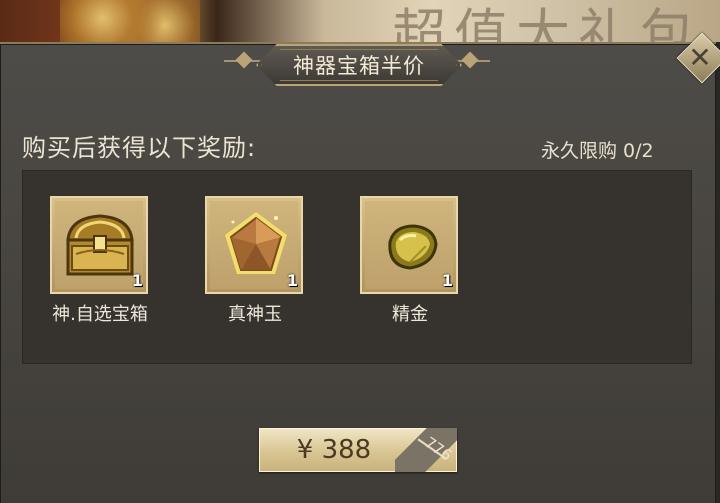  What do you see at coordinates (255, 314) in the screenshot?
I see `item-name: 真神玉` at bounding box center [255, 314].